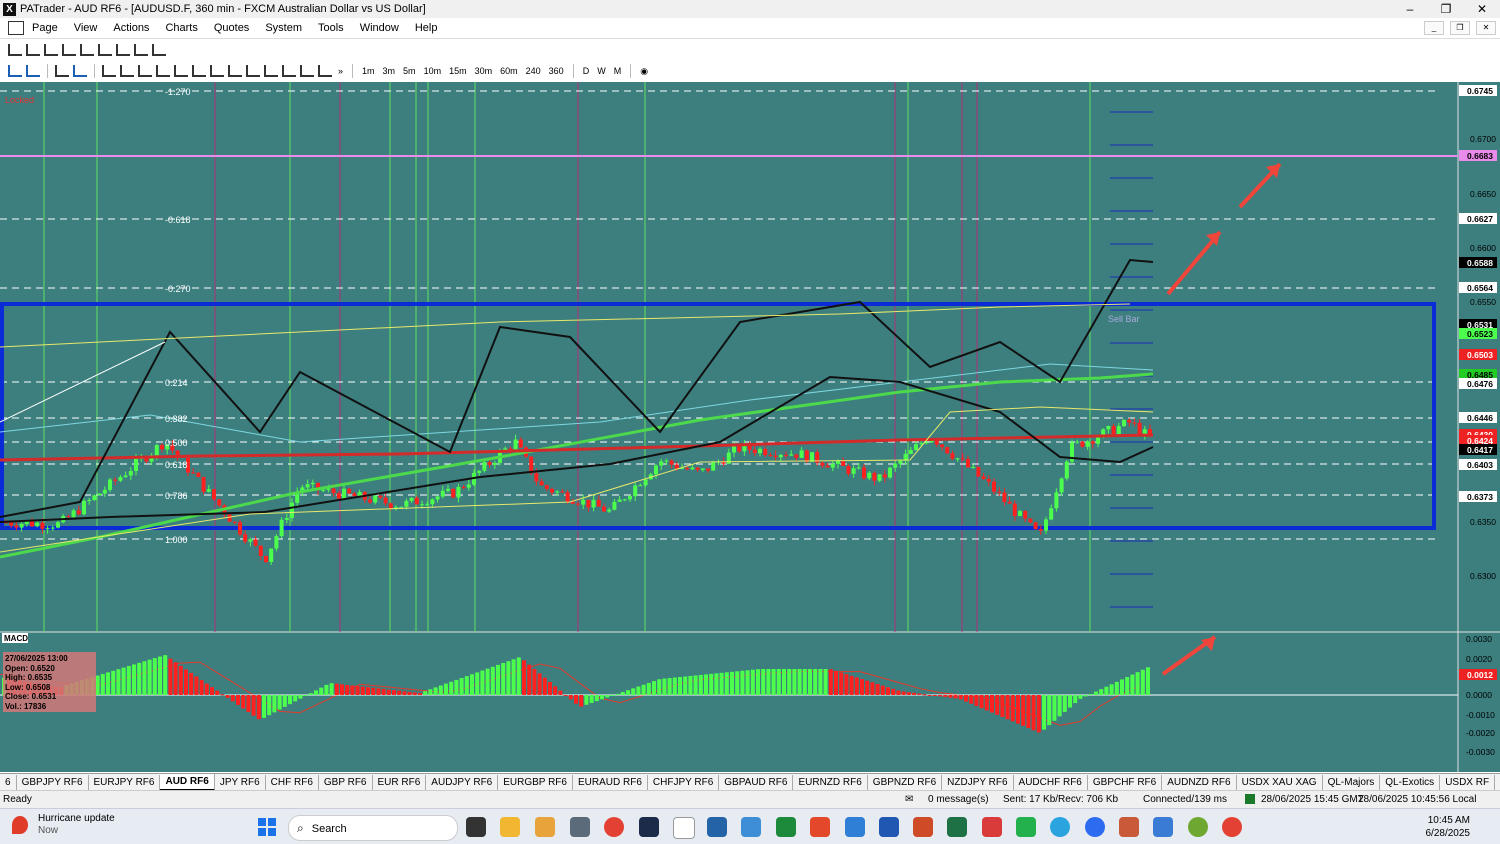 This screenshot has height=844, width=1500. Describe the element at coordinates (905, 782) in the screenshot. I see `tab-gbpnzd-rf6: GBPNZD RF6` at that location.